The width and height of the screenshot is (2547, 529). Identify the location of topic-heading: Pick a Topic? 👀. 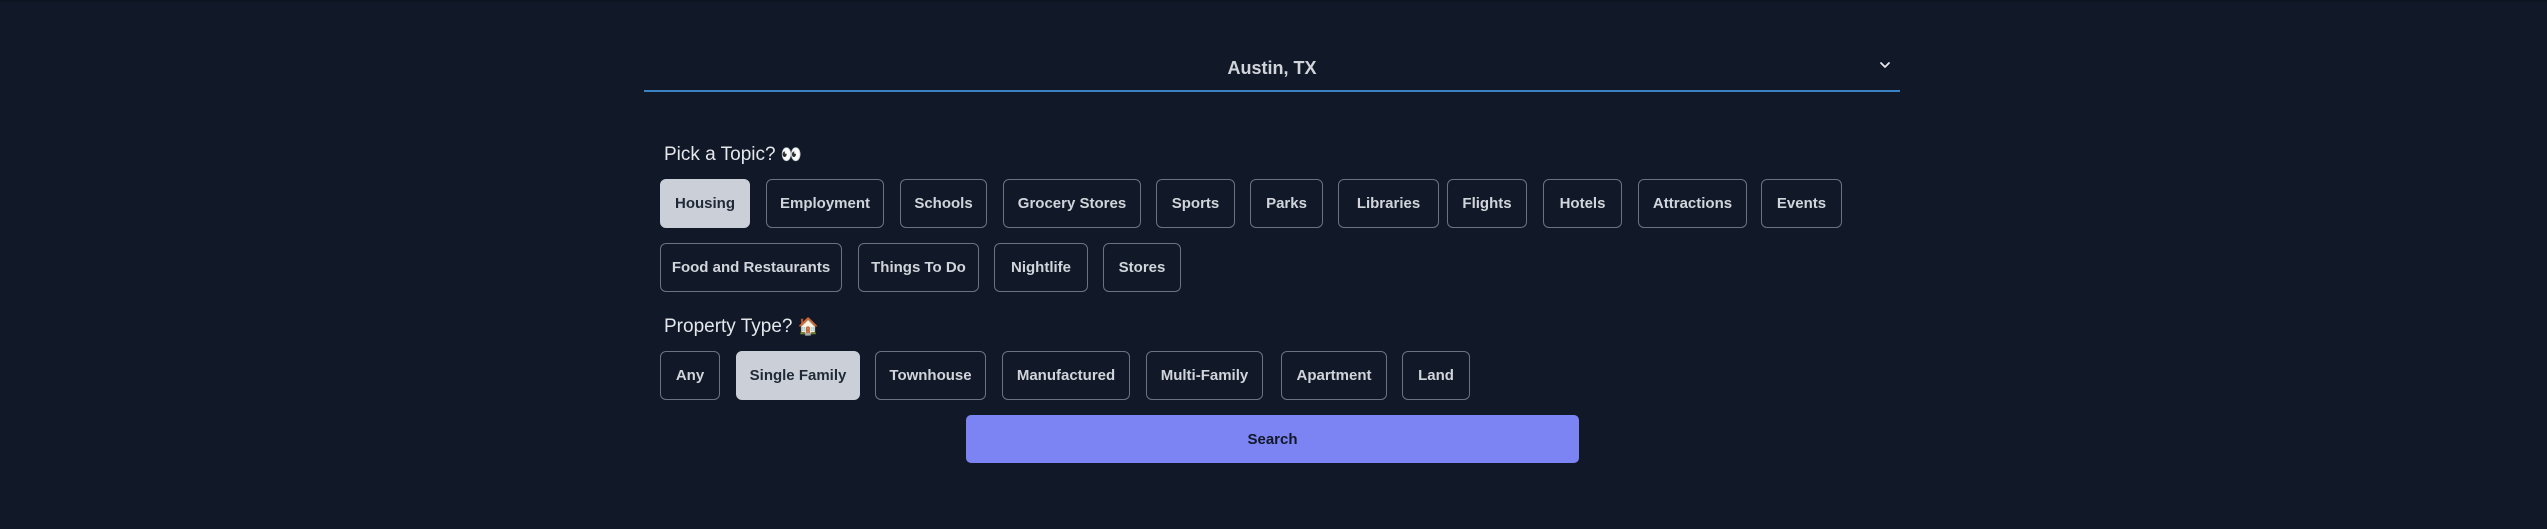
(733, 155).